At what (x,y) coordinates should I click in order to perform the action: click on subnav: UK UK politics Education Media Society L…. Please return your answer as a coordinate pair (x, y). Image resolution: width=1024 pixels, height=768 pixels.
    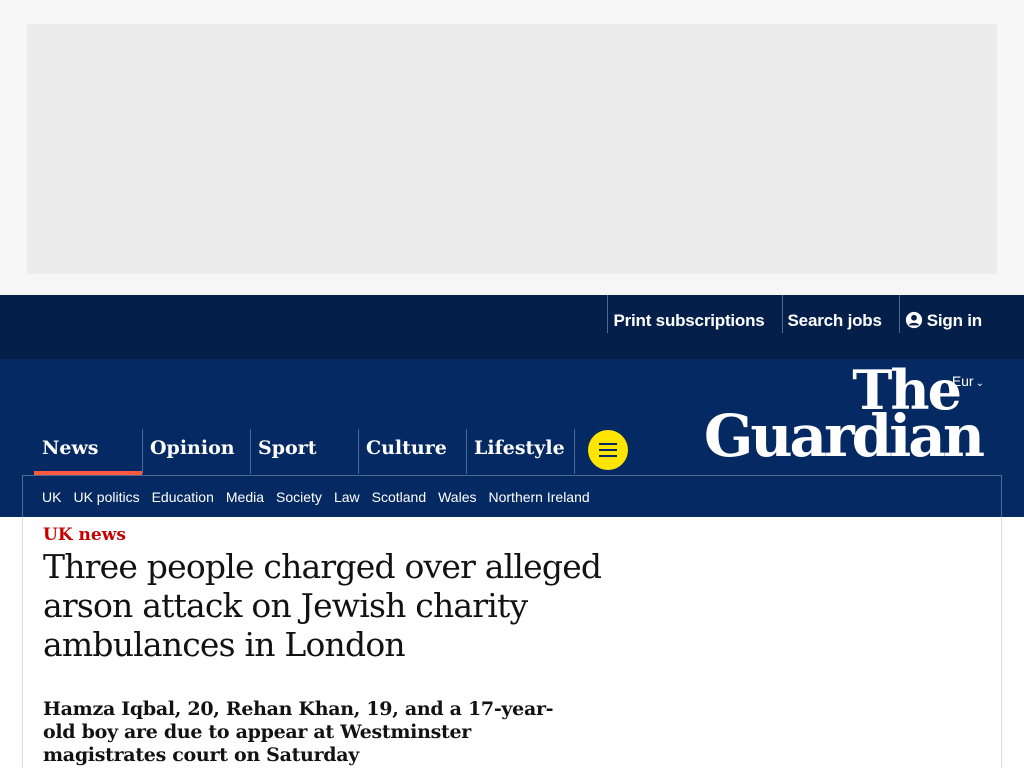
    Looking at the image, I should click on (512, 496).